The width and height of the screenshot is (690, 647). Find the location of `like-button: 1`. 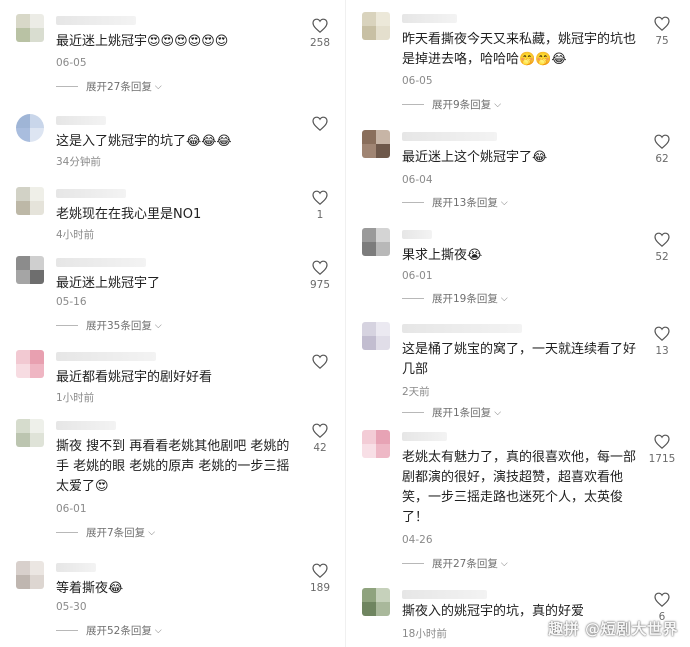

like-button: 1 is located at coordinates (320, 205).